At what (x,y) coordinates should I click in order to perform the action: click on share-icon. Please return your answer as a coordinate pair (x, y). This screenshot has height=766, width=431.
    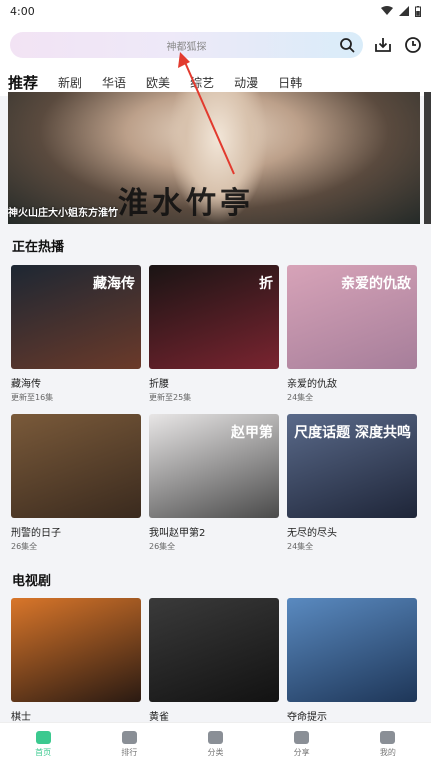
    Looking at the image, I should click on (302, 737).